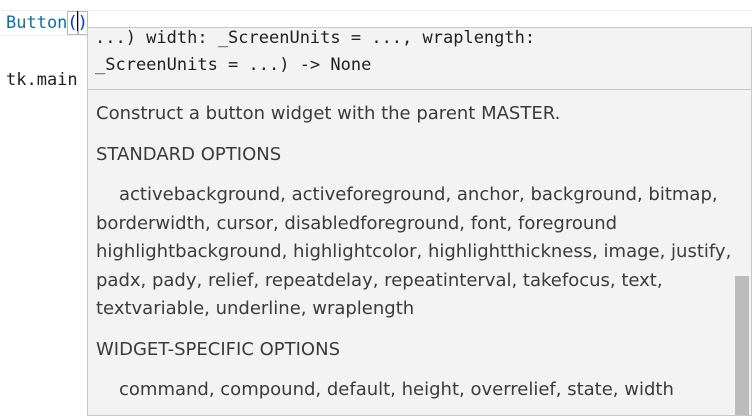  What do you see at coordinates (742, 345) in the screenshot?
I see `scrollbar-thumb` at bounding box center [742, 345].